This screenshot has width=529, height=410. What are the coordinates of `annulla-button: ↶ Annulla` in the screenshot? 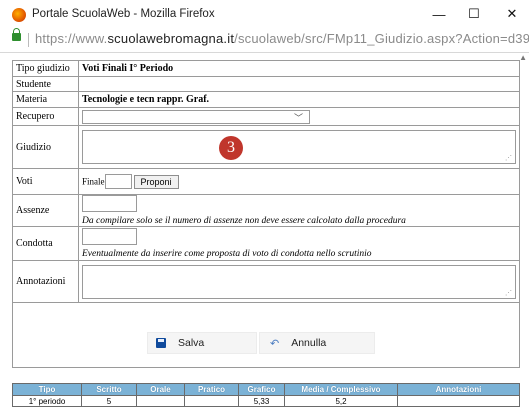 It's located at (317, 343).